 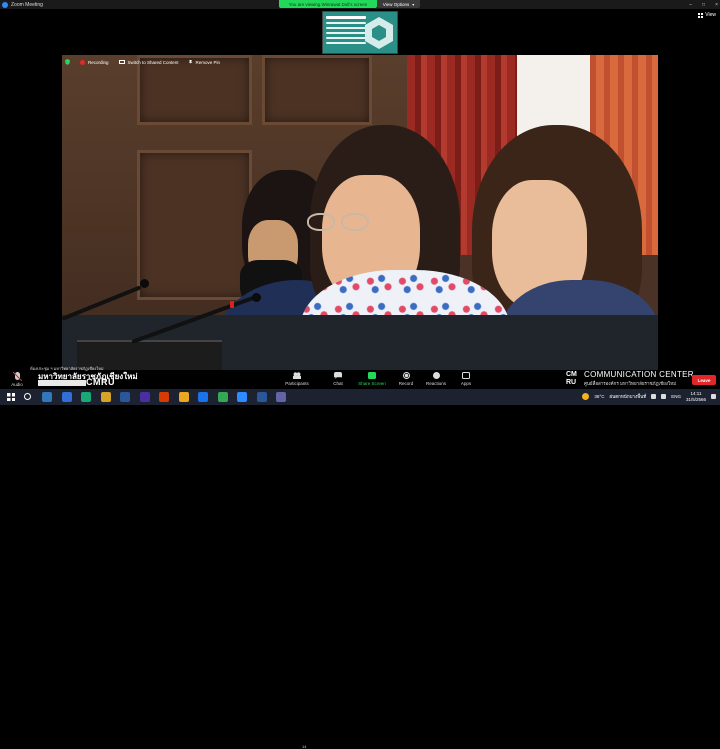 I want to click on network-icon, so click(x=654, y=396).